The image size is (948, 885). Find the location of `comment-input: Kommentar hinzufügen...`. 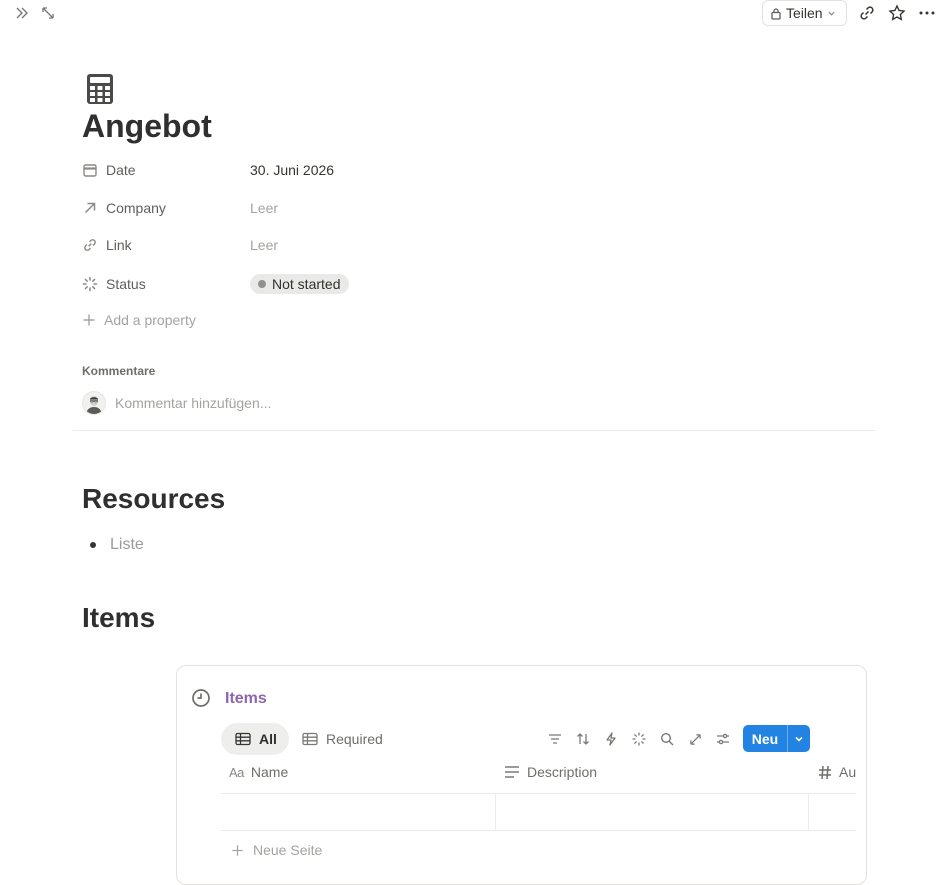

comment-input: Kommentar hinzufügen... is located at coordinates (193, 403).